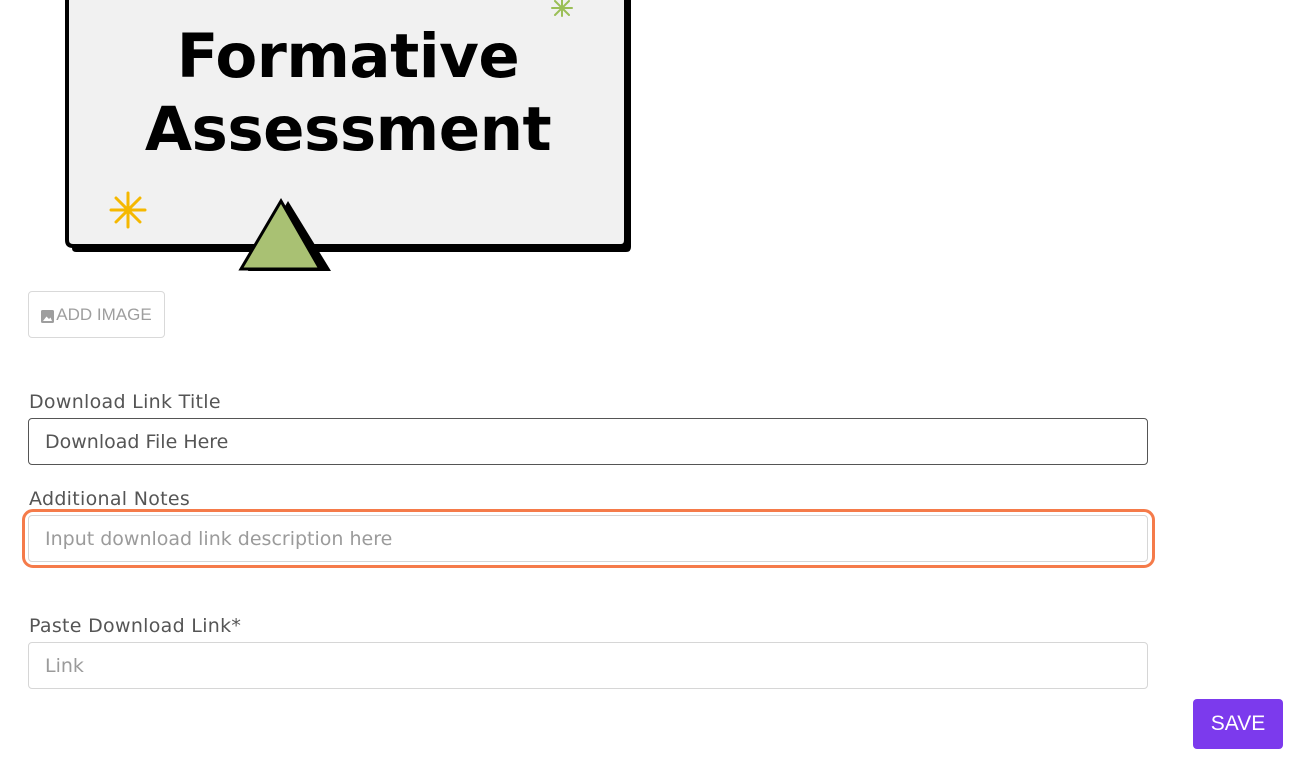 The height and width of the screenshot is (776, 1306). What do you see at coordinates (348, 93) in the screenshot?
I see `banner-title: Formative Assessment` at bounding box center [348, 93].